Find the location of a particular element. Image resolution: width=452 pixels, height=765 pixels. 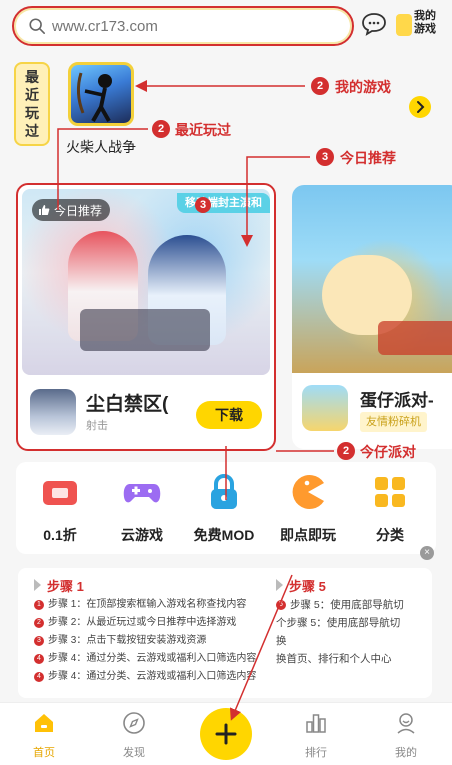

recent-more-button is located at coordinates (420, 107).